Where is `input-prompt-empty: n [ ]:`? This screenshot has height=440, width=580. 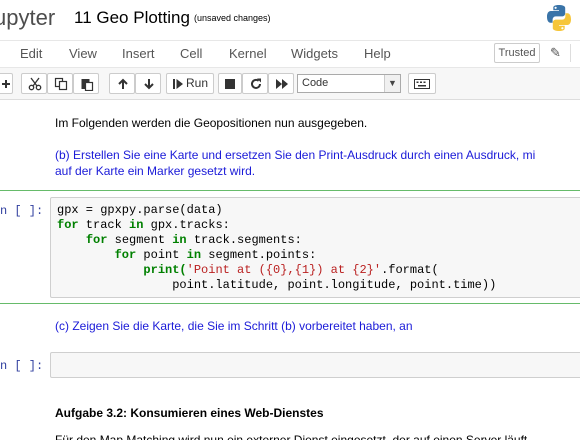
input-prompt-empty: n [ ]: is located at coordinates (22, 366).